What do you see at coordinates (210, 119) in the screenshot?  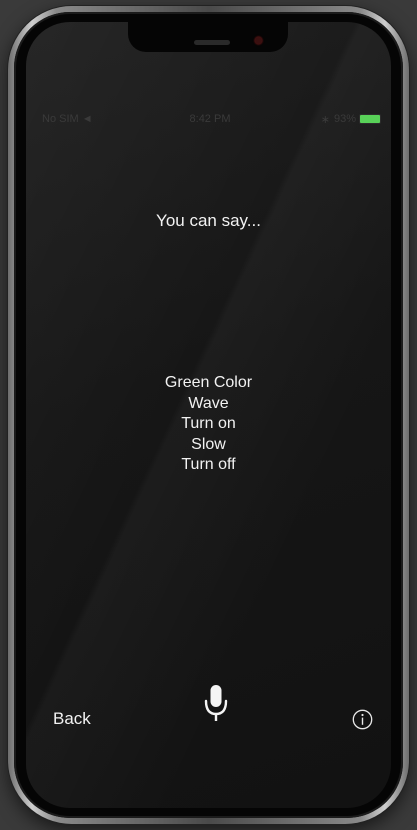 I see `status-bar: No SIM ◄ 8:42 PM ∗ 93%` at bounding box center [210, 119].